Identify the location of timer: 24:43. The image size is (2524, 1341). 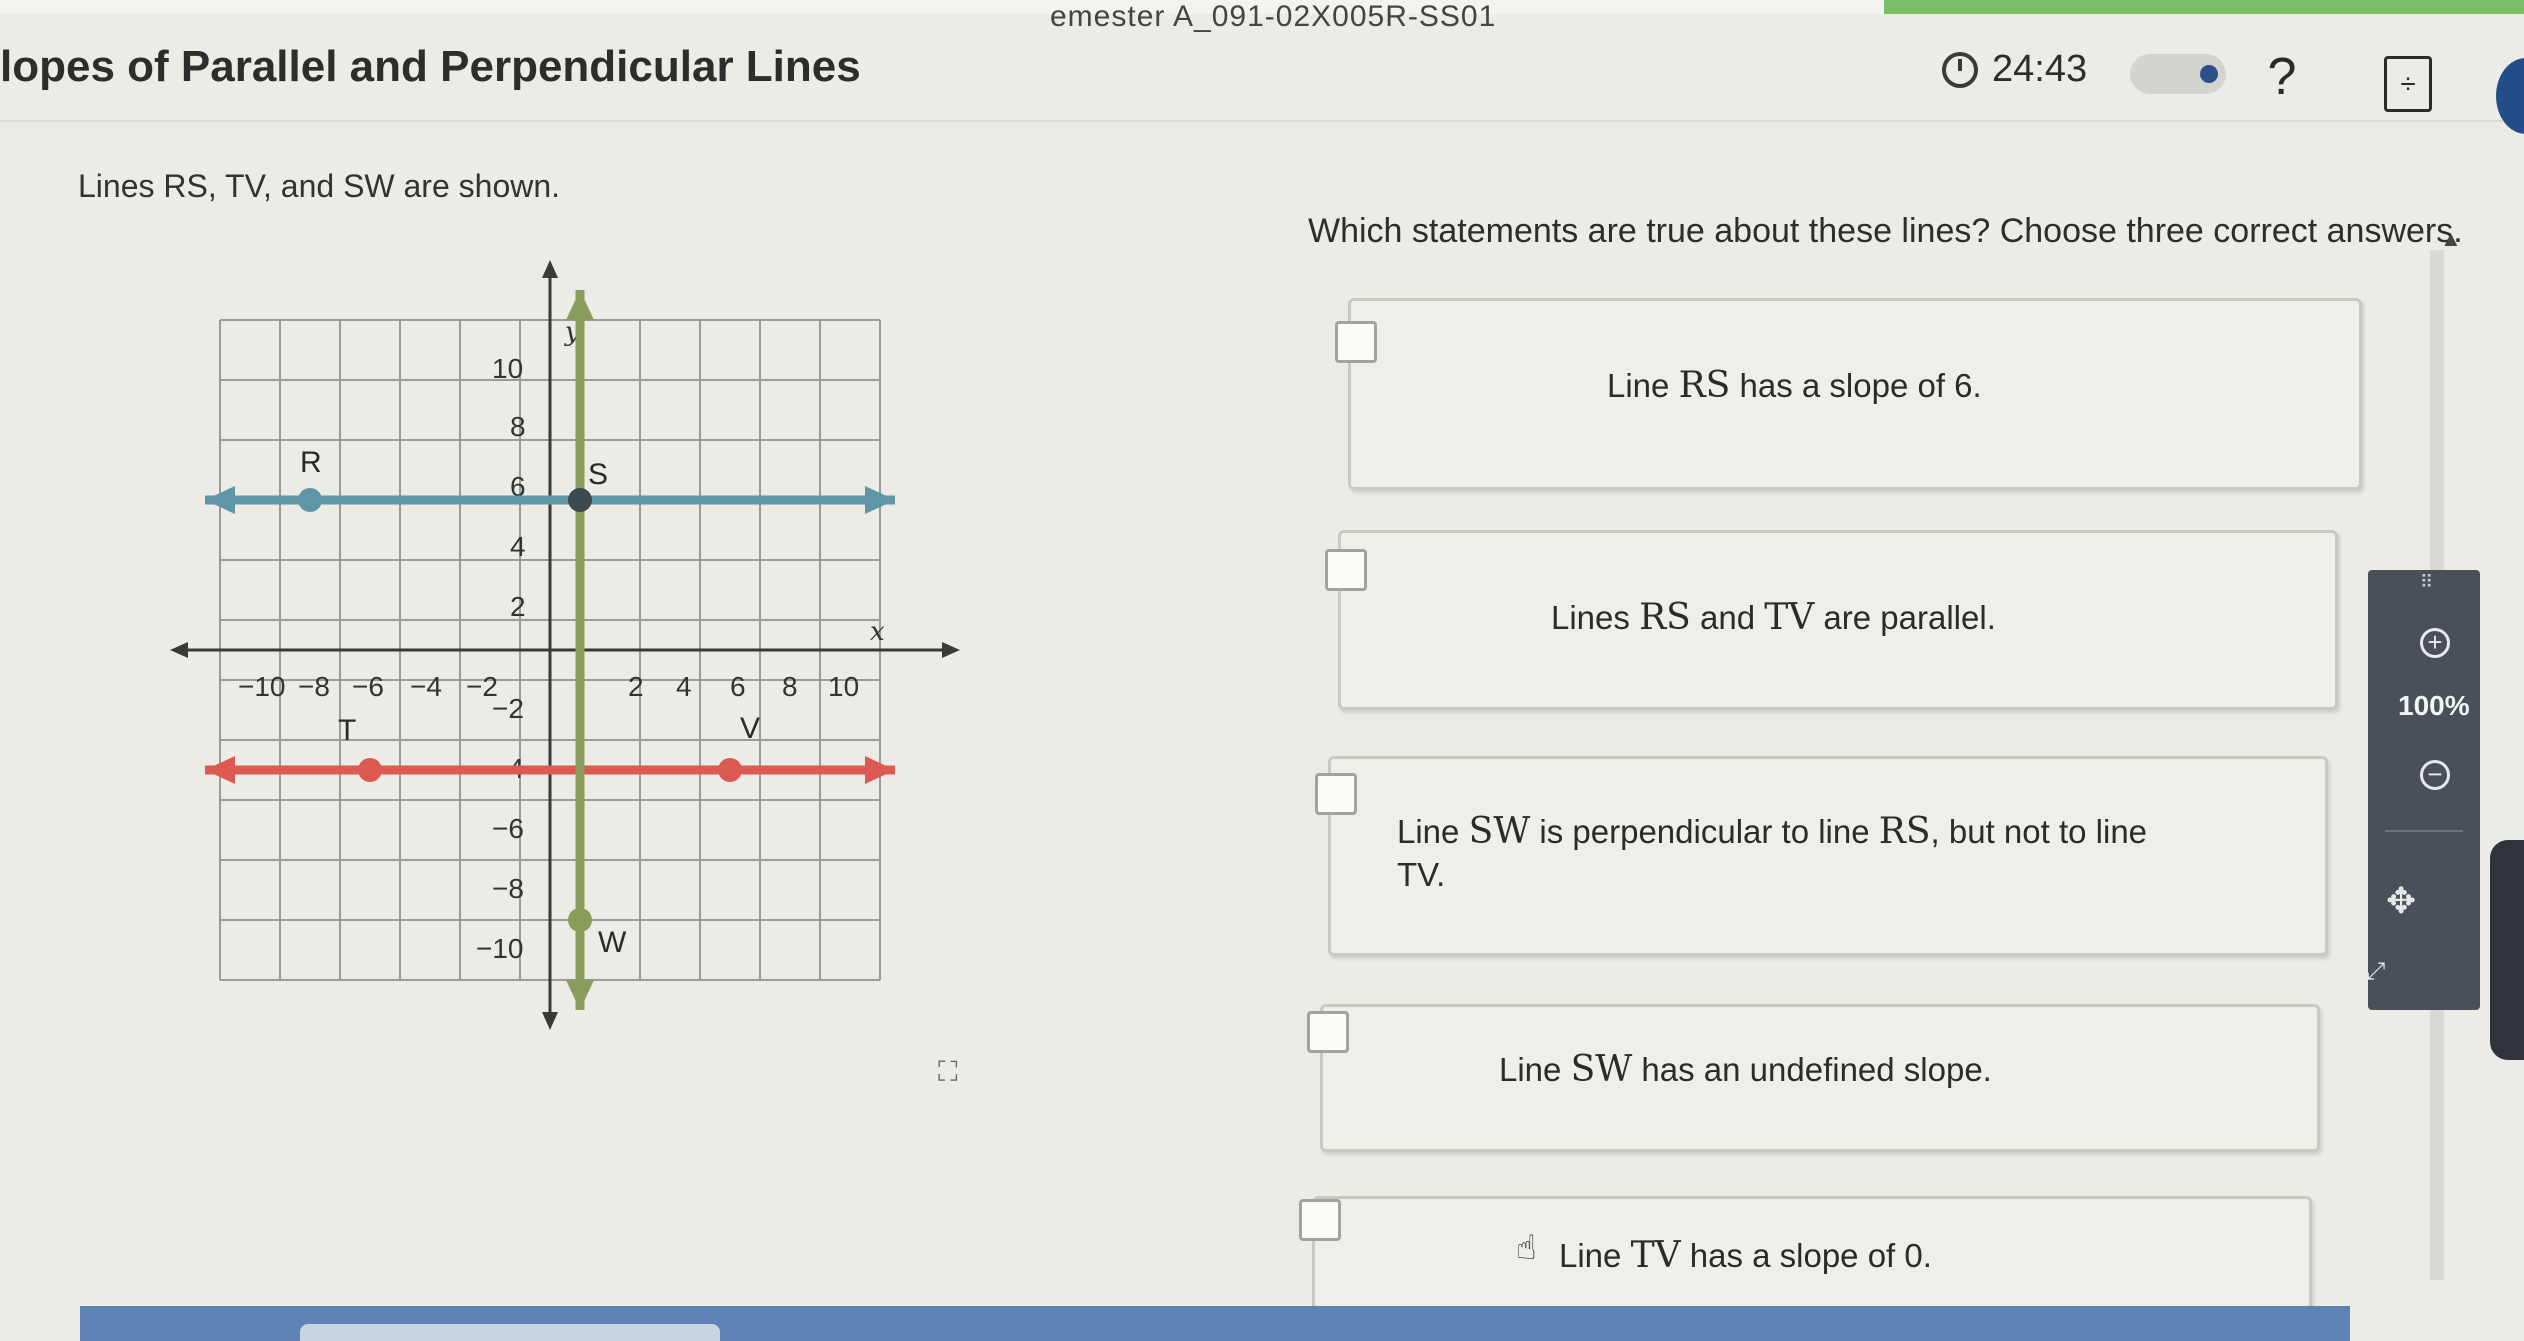
(2014, 69).